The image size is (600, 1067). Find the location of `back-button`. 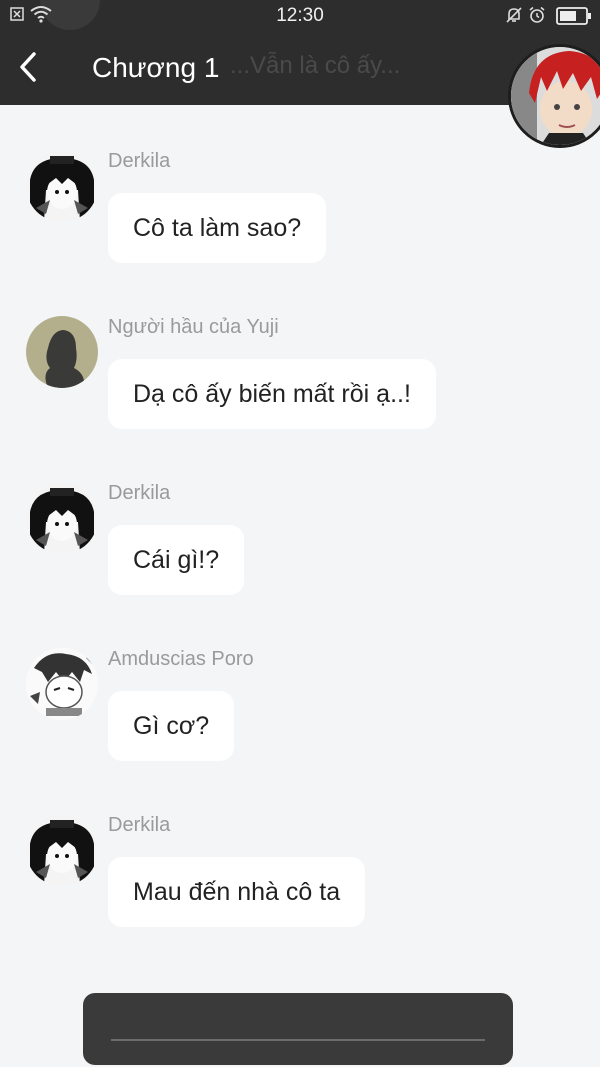

back-button is located at coordinates (28, 67).